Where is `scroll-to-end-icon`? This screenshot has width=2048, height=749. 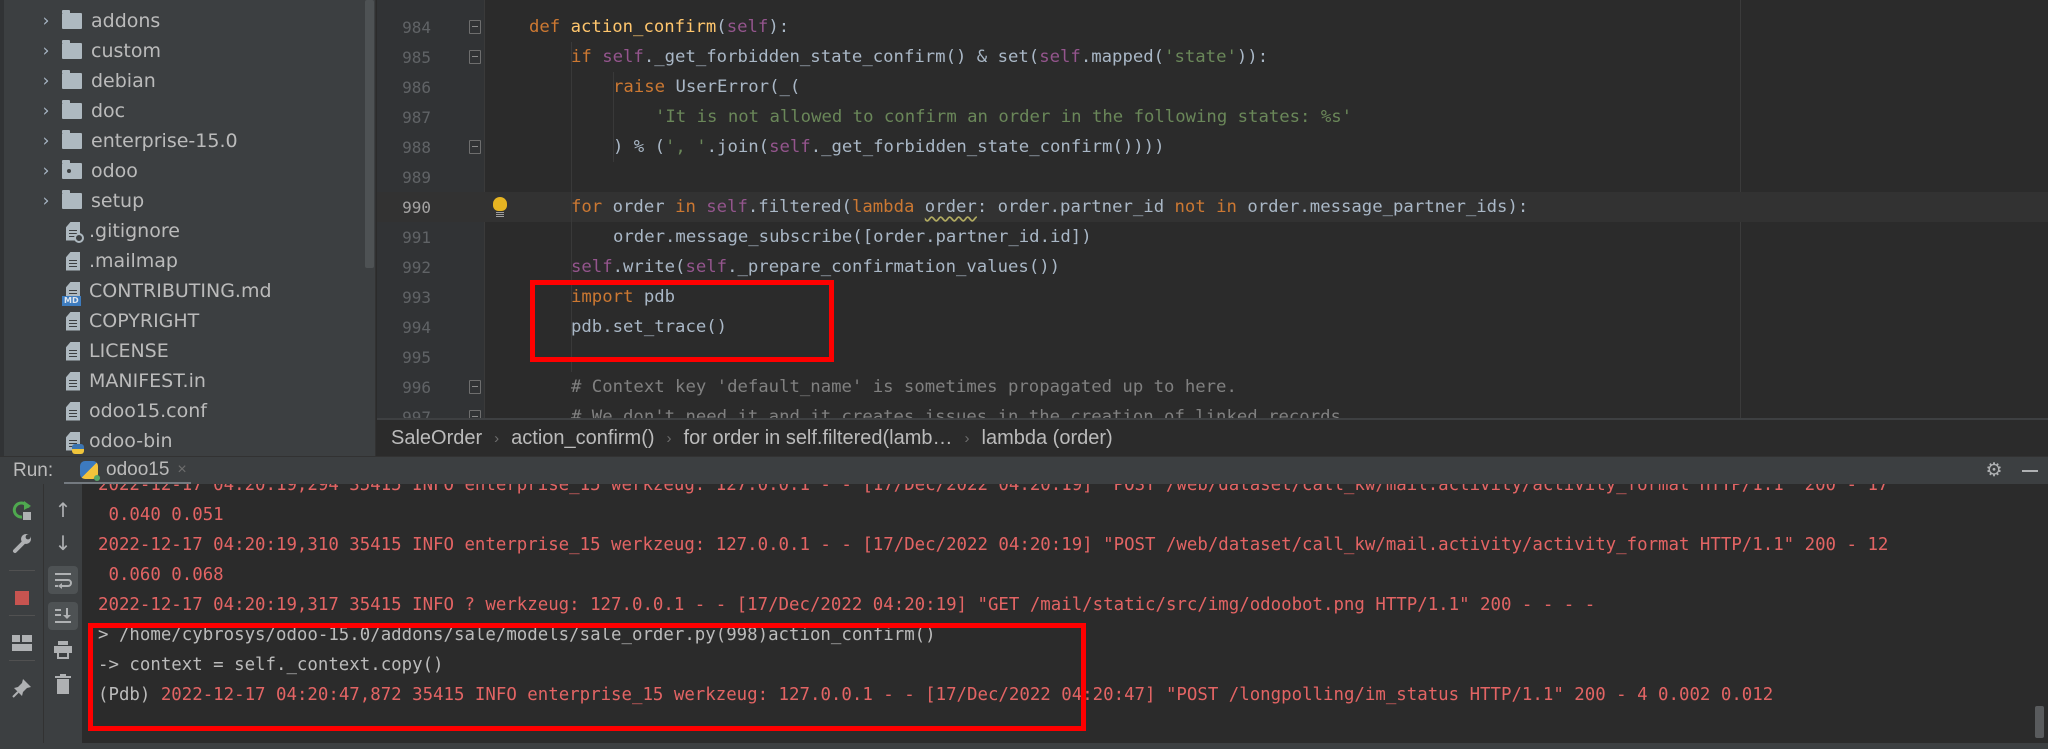 scroll-to-end-icon is located at coordinates (63, 616).